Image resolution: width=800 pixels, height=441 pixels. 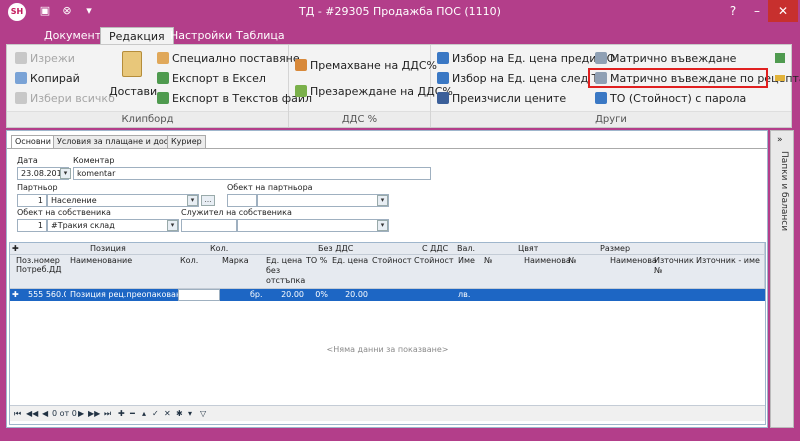 What do you see at coordinates (285, 295) in the screenshot?
I see `cell-unit-price-before: 20.00` at bounding box center [285, 295].